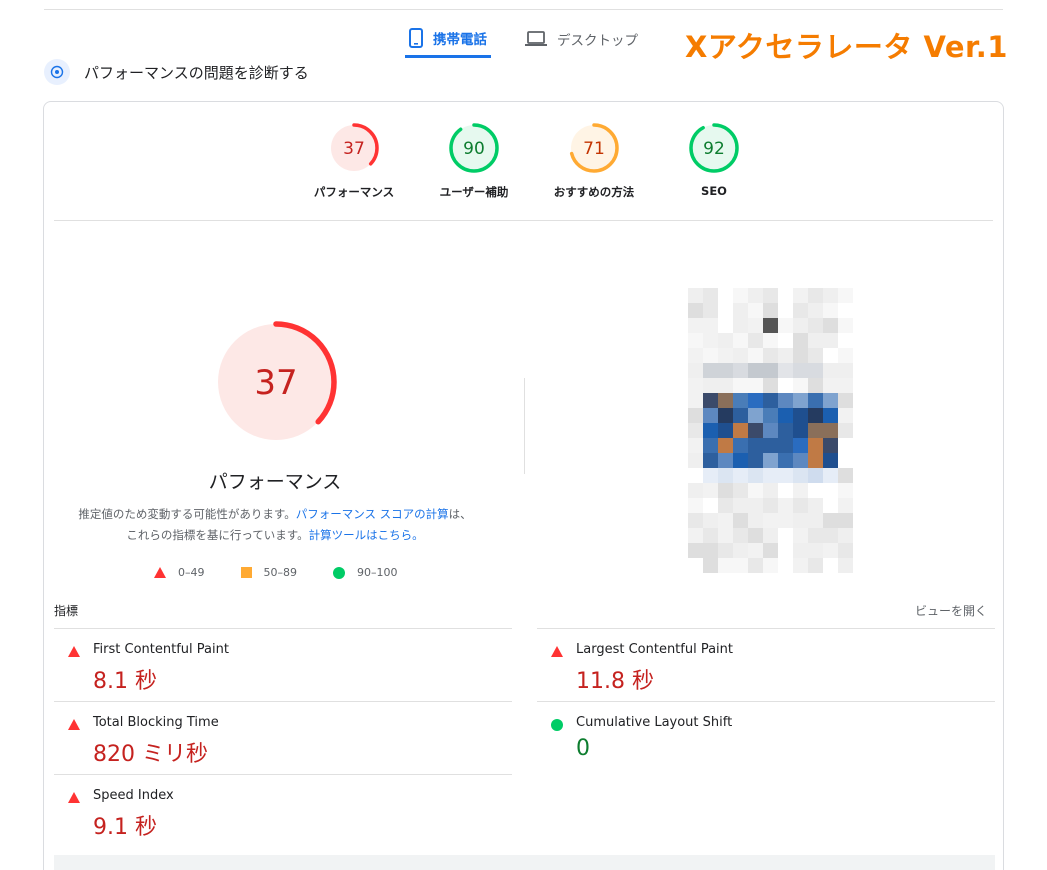  I want to click on diagnostics-toolbar, so click(524, 862).